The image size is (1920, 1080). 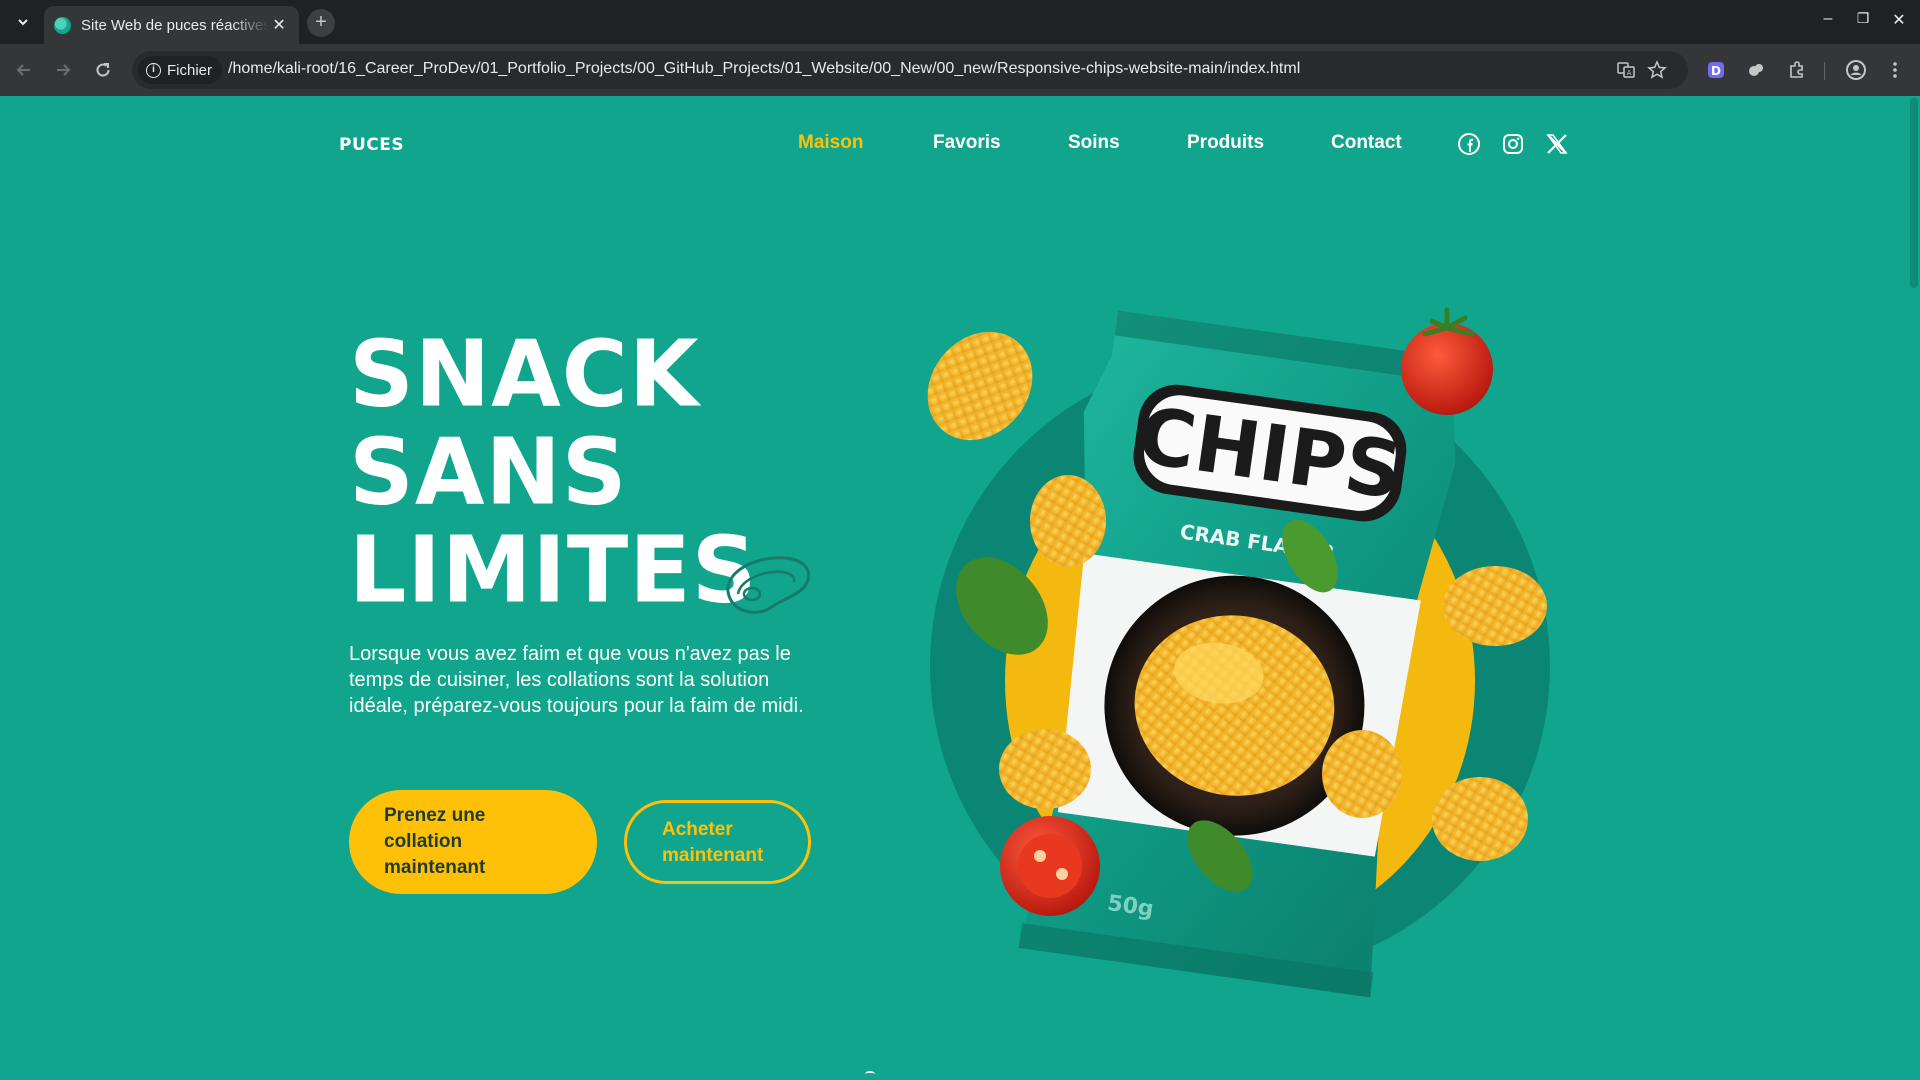 I want to click on nav-link-favoris: Favoris, so click(x=967, y=143).